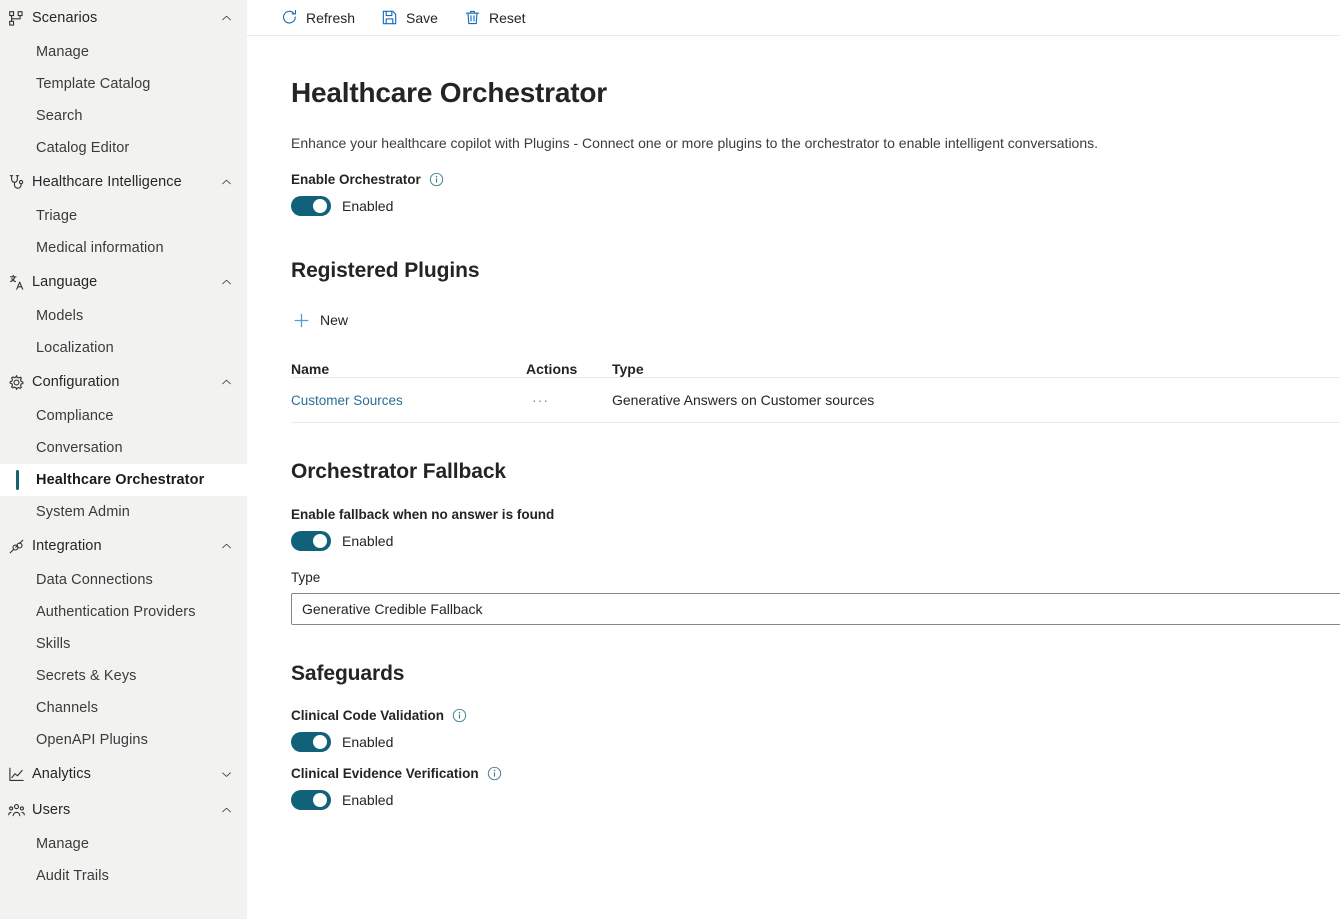  I want to click on plugin-name-link: Customer Sources, so click(347, 400).